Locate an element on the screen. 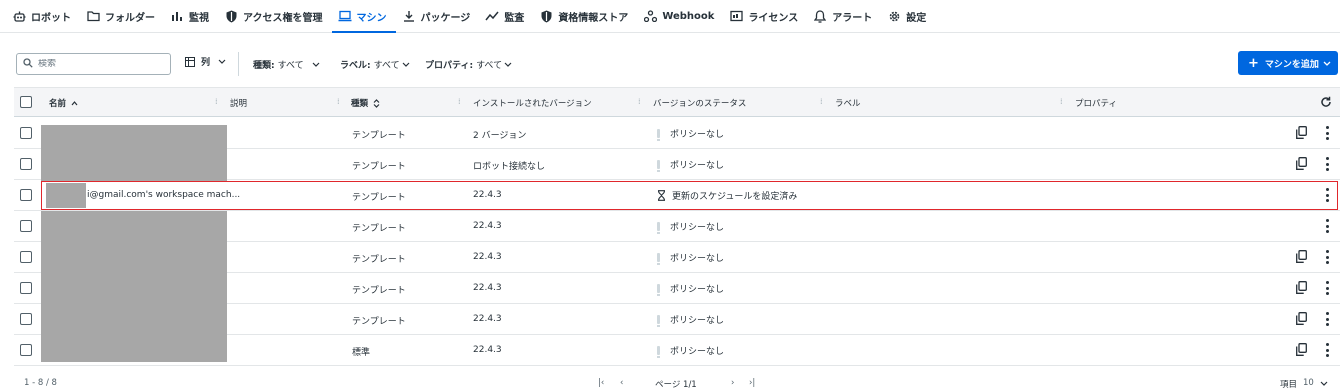 The height and width of the screenshot is (392, 1340). nav-folders: フォルダー is located at coordinates (122, 16).